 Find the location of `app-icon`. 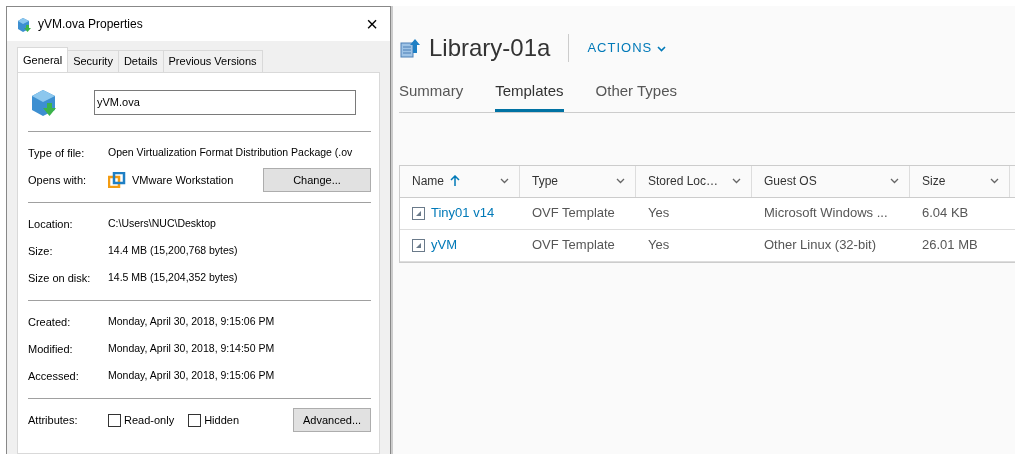

app-icon is located at coordinates (117, 180).